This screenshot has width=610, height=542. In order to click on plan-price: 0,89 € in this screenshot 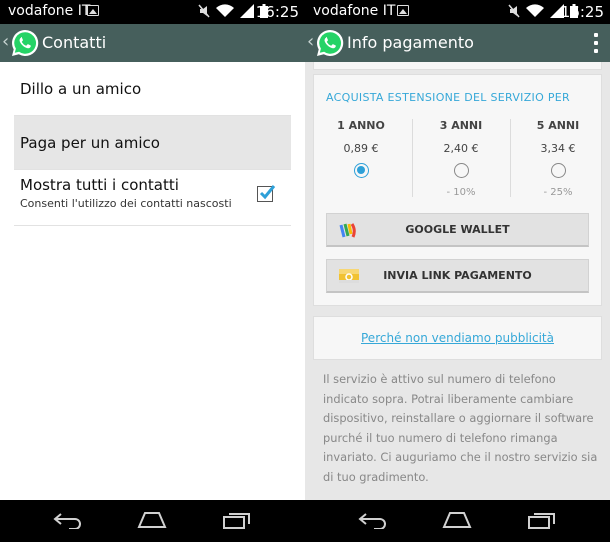, I will do `click(361, 148)`.